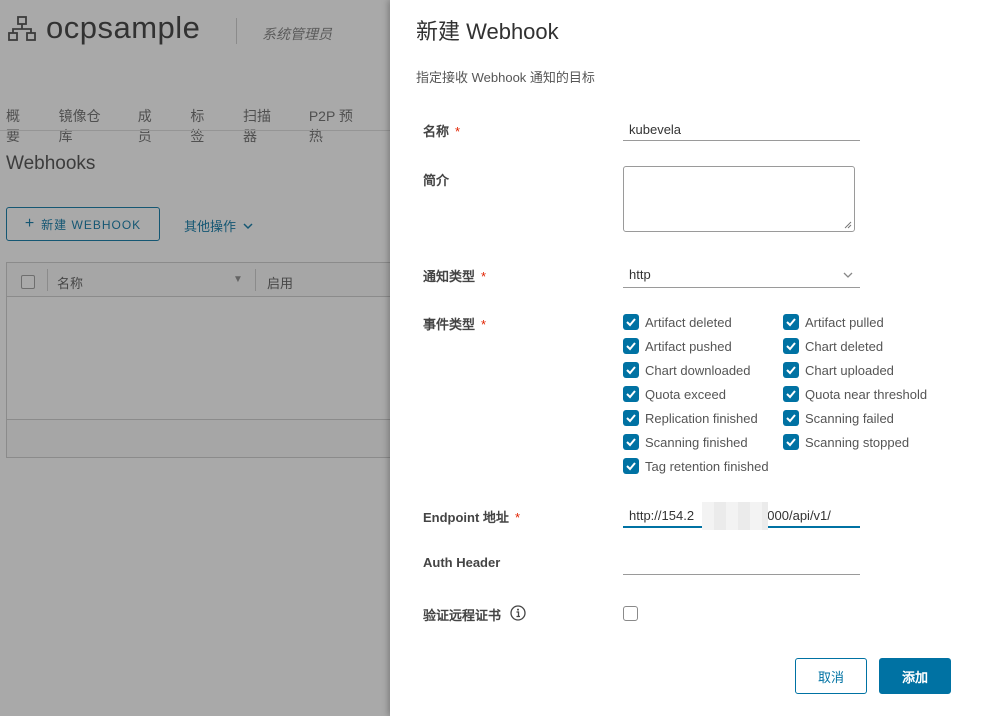 This screenshot has height=716, width=985. What do you see at coordinates (662, 515) in the screenshot?
I see `endpoint-value-prefix: http://154.2` at bounding box center [662, 515].